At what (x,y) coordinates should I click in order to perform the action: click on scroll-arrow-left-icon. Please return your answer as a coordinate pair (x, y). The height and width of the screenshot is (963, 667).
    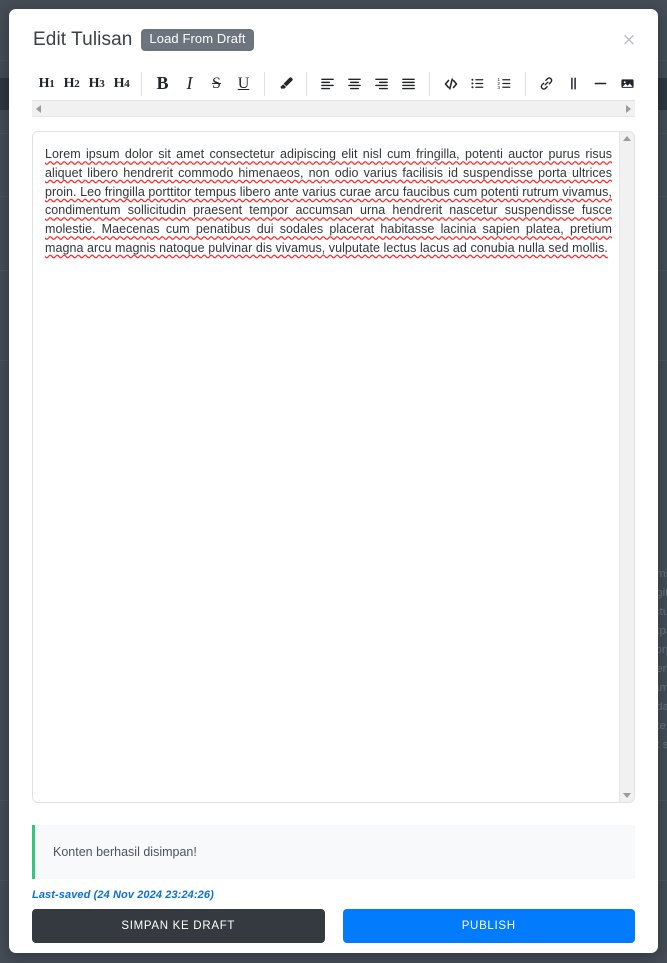
    Looking at the image, I should click on (38, 108).